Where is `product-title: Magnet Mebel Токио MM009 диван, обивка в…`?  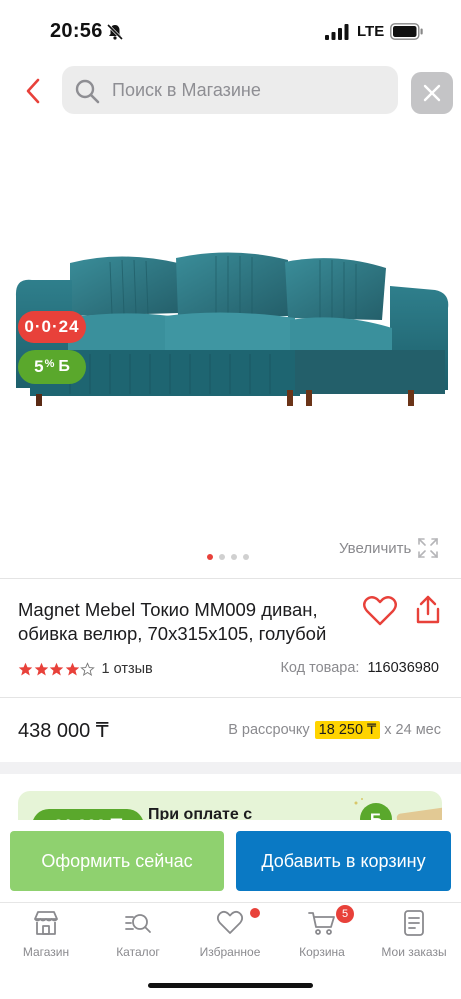 product-title: Magnet Mebel Токио MM009 диван, обивка в… is located at coordinates (172, 621).